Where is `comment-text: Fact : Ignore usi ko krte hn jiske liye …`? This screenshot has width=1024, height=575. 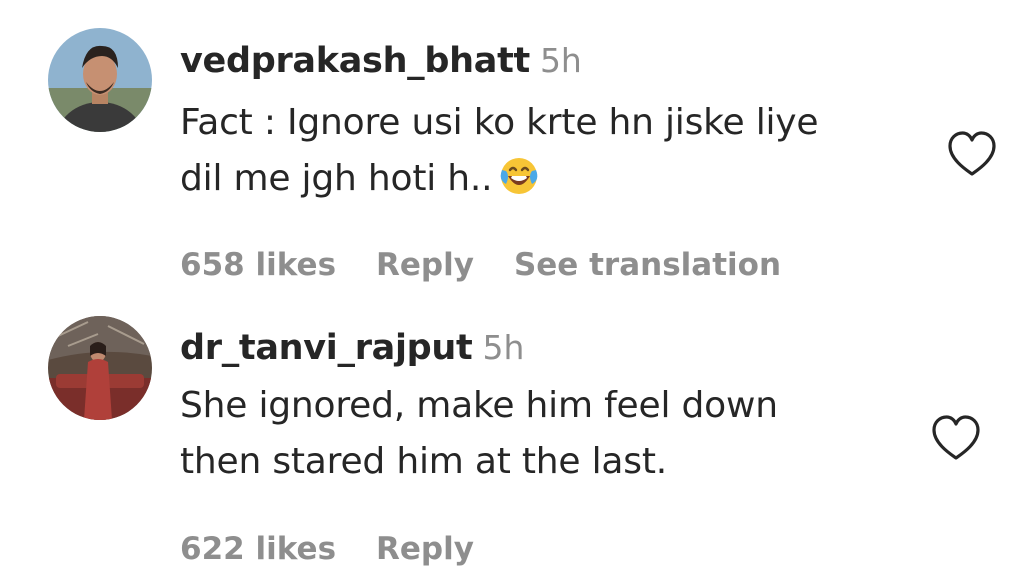 comment-text: Fact : Ignore usi ko krte hn jiske liye … is located at coordinates (499, 154).